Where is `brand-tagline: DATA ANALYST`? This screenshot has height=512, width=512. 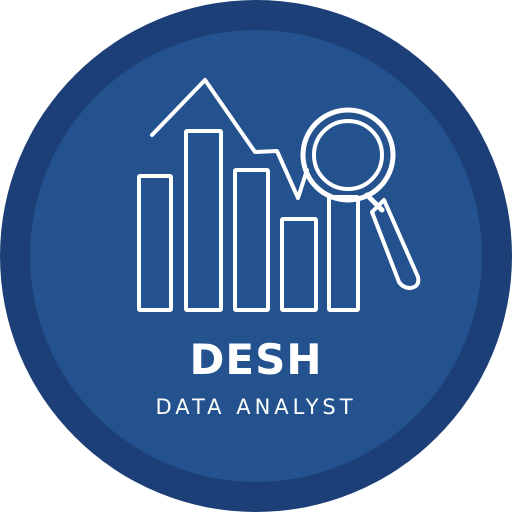
brand-tagline: DATA ANALYST is located at coordinates (256, 407).